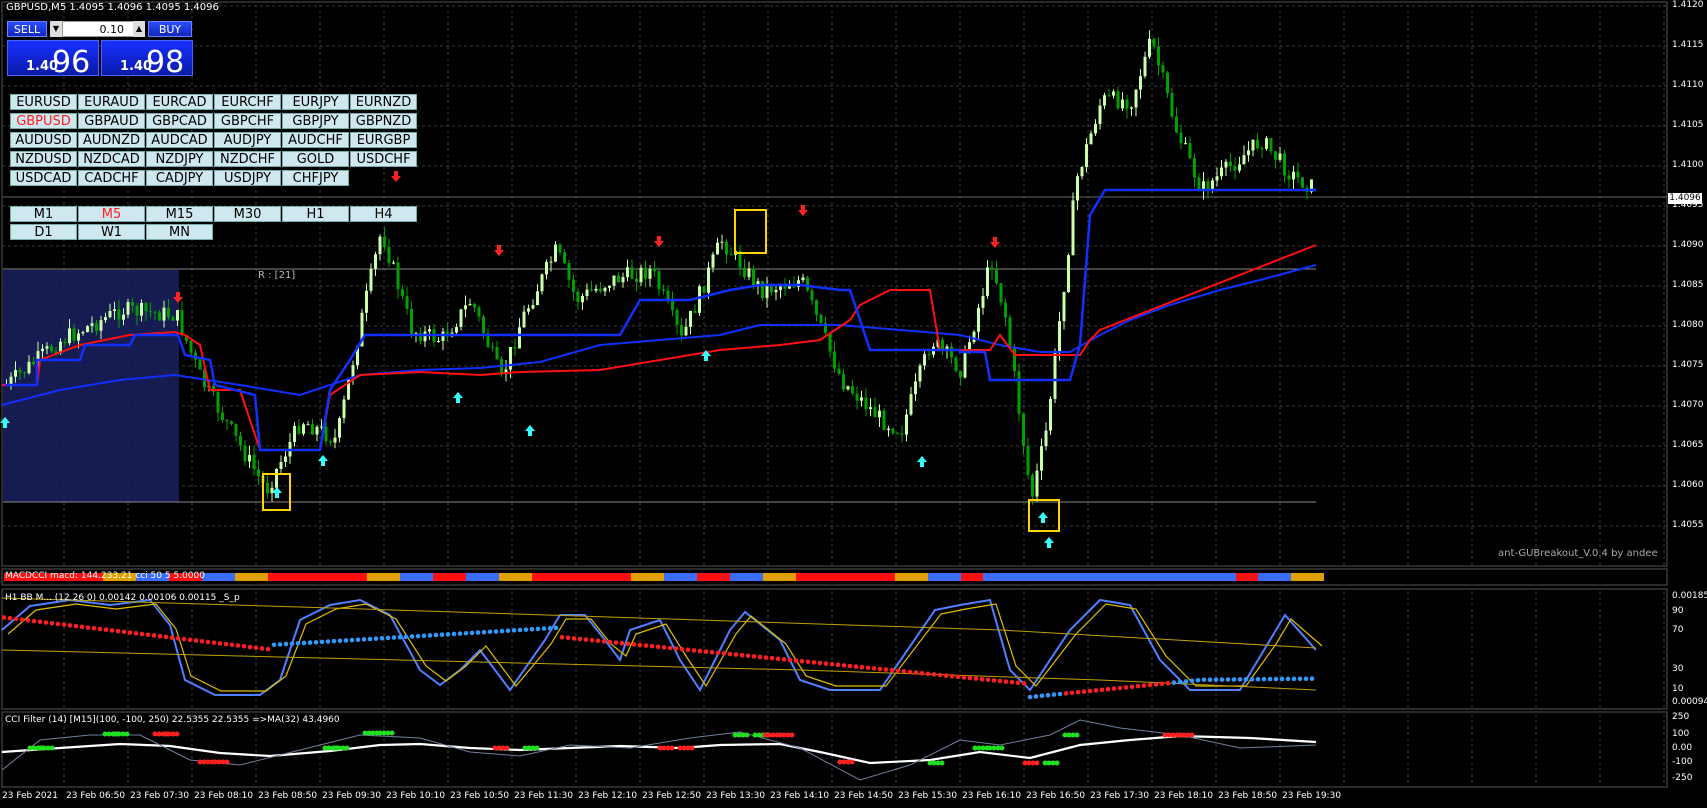 Image resolution: width=1707 pixels, height=808 pixels. Describe the element at coordinates (315, 214) in the screenshot. I see `timeframe-button-h1: H1` at that location.